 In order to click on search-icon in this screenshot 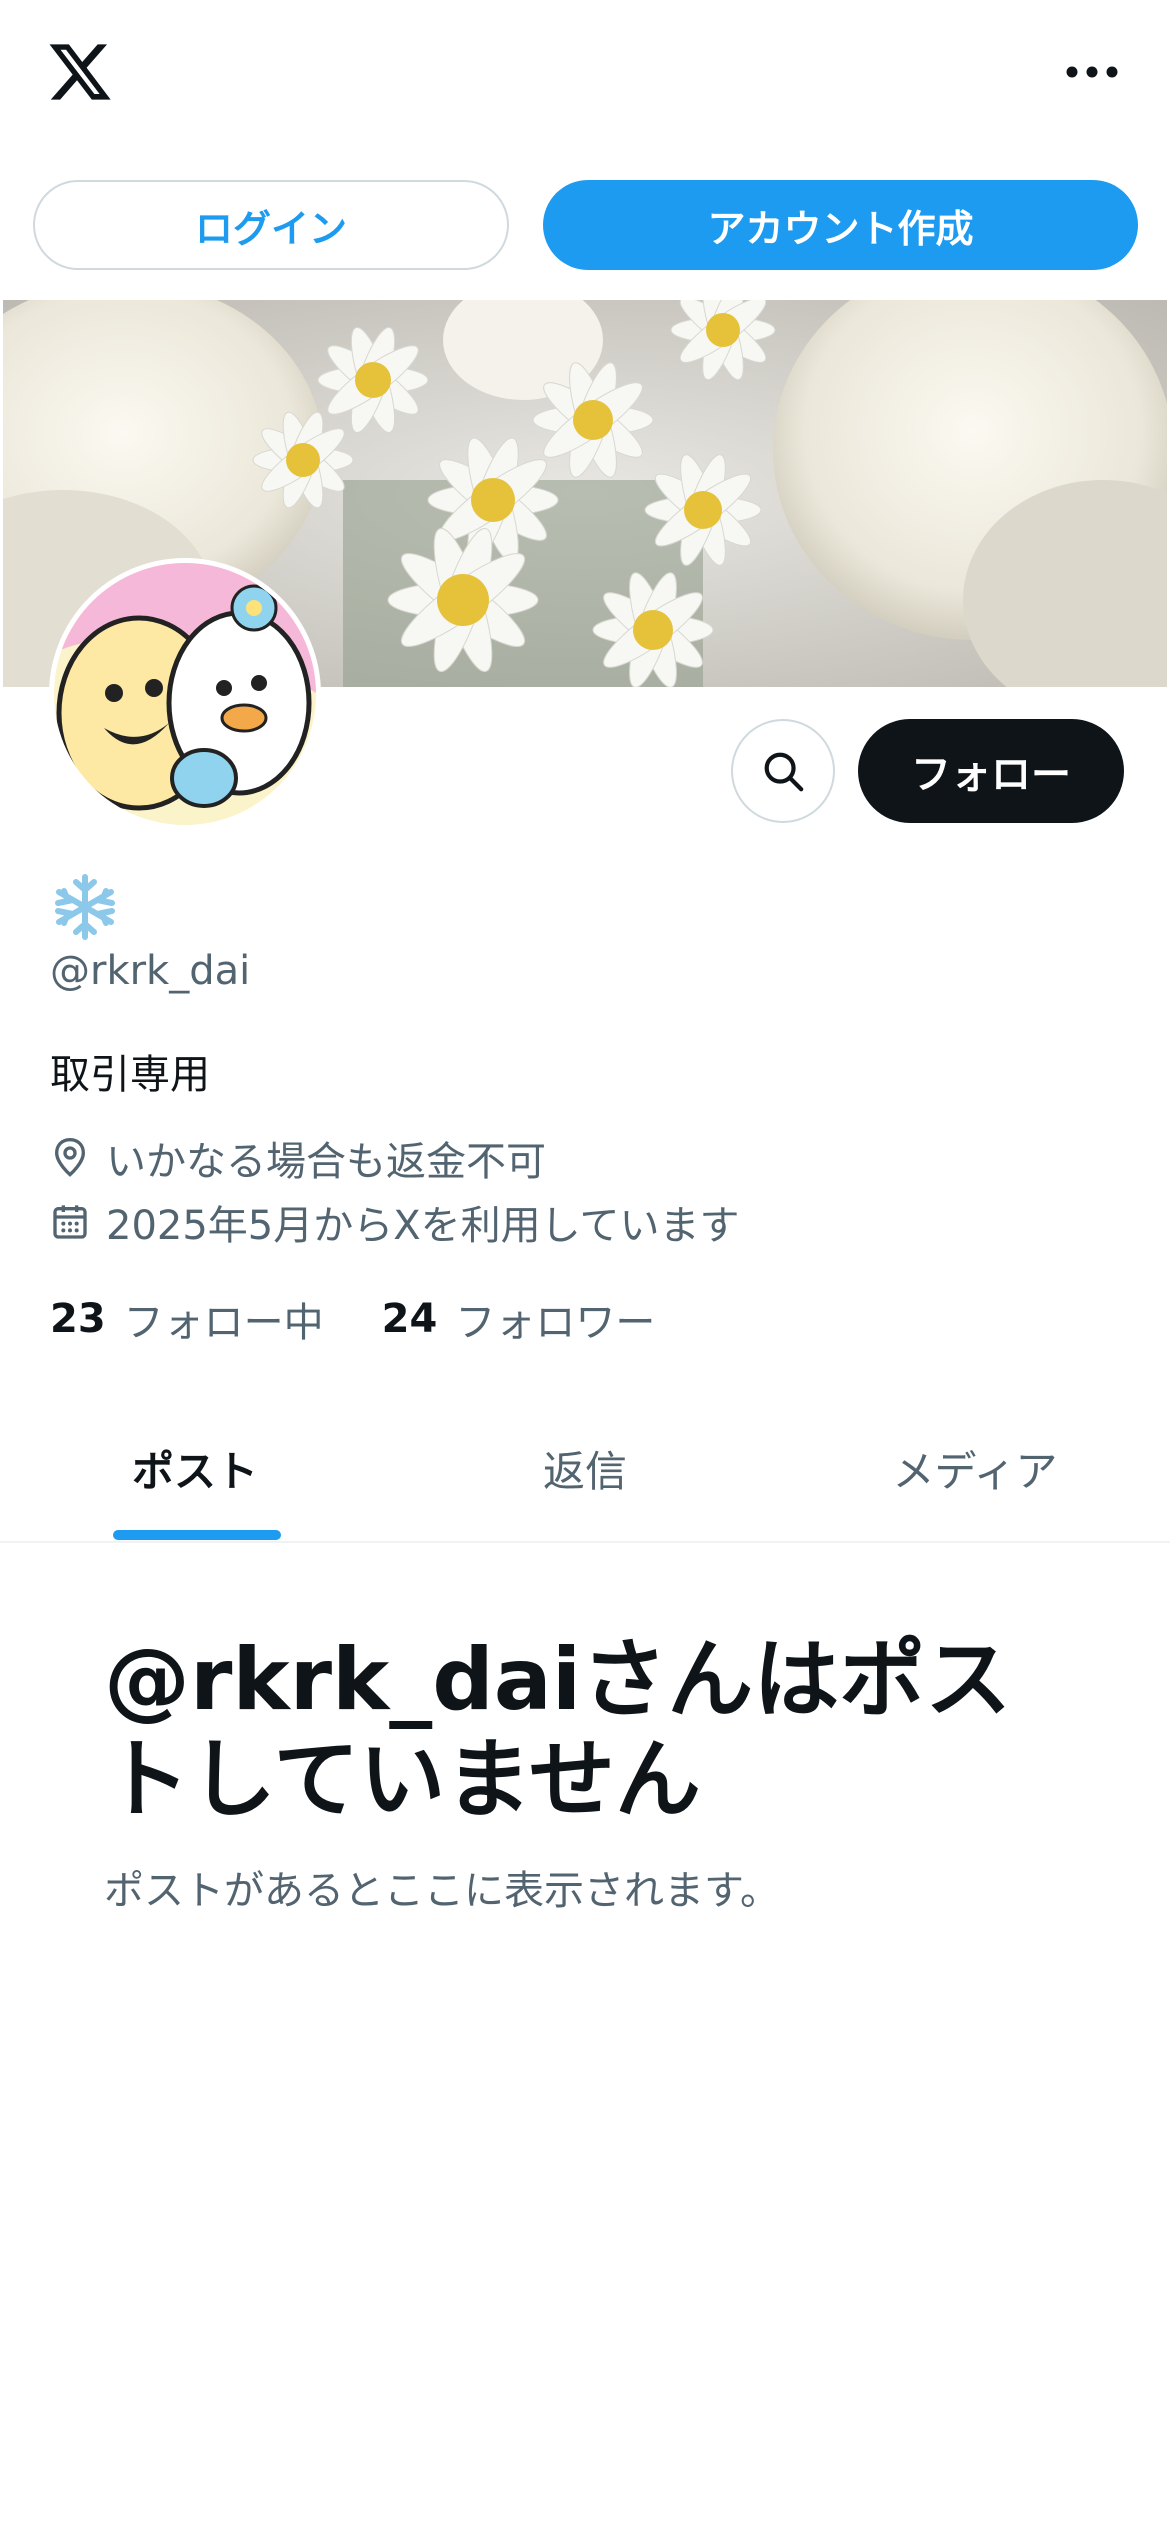, I will do `click(784, 772)`.